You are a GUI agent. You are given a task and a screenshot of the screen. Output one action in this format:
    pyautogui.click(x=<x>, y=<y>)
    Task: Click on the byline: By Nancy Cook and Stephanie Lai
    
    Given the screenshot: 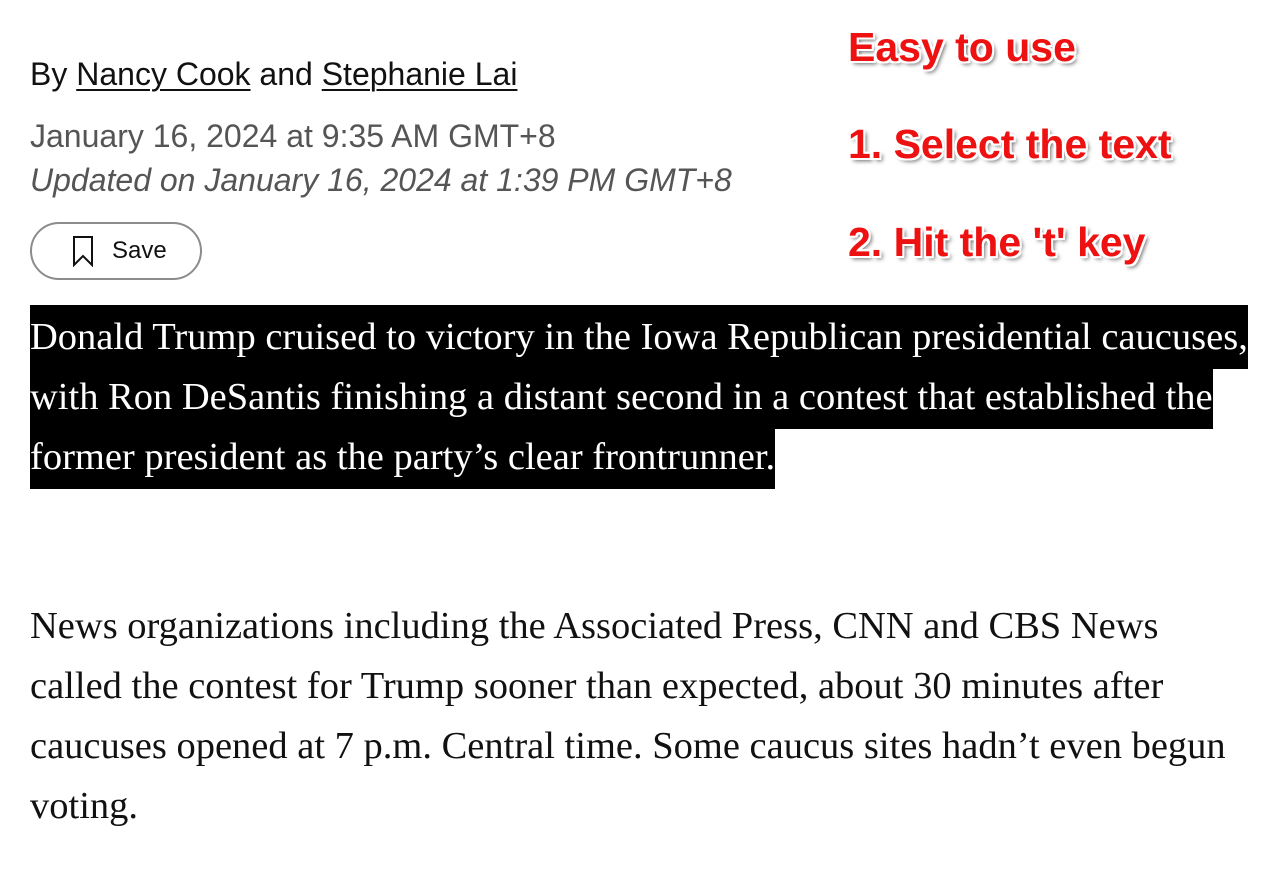 What is the action you would take?
    pyautogui.click(x=273, y=74)
    